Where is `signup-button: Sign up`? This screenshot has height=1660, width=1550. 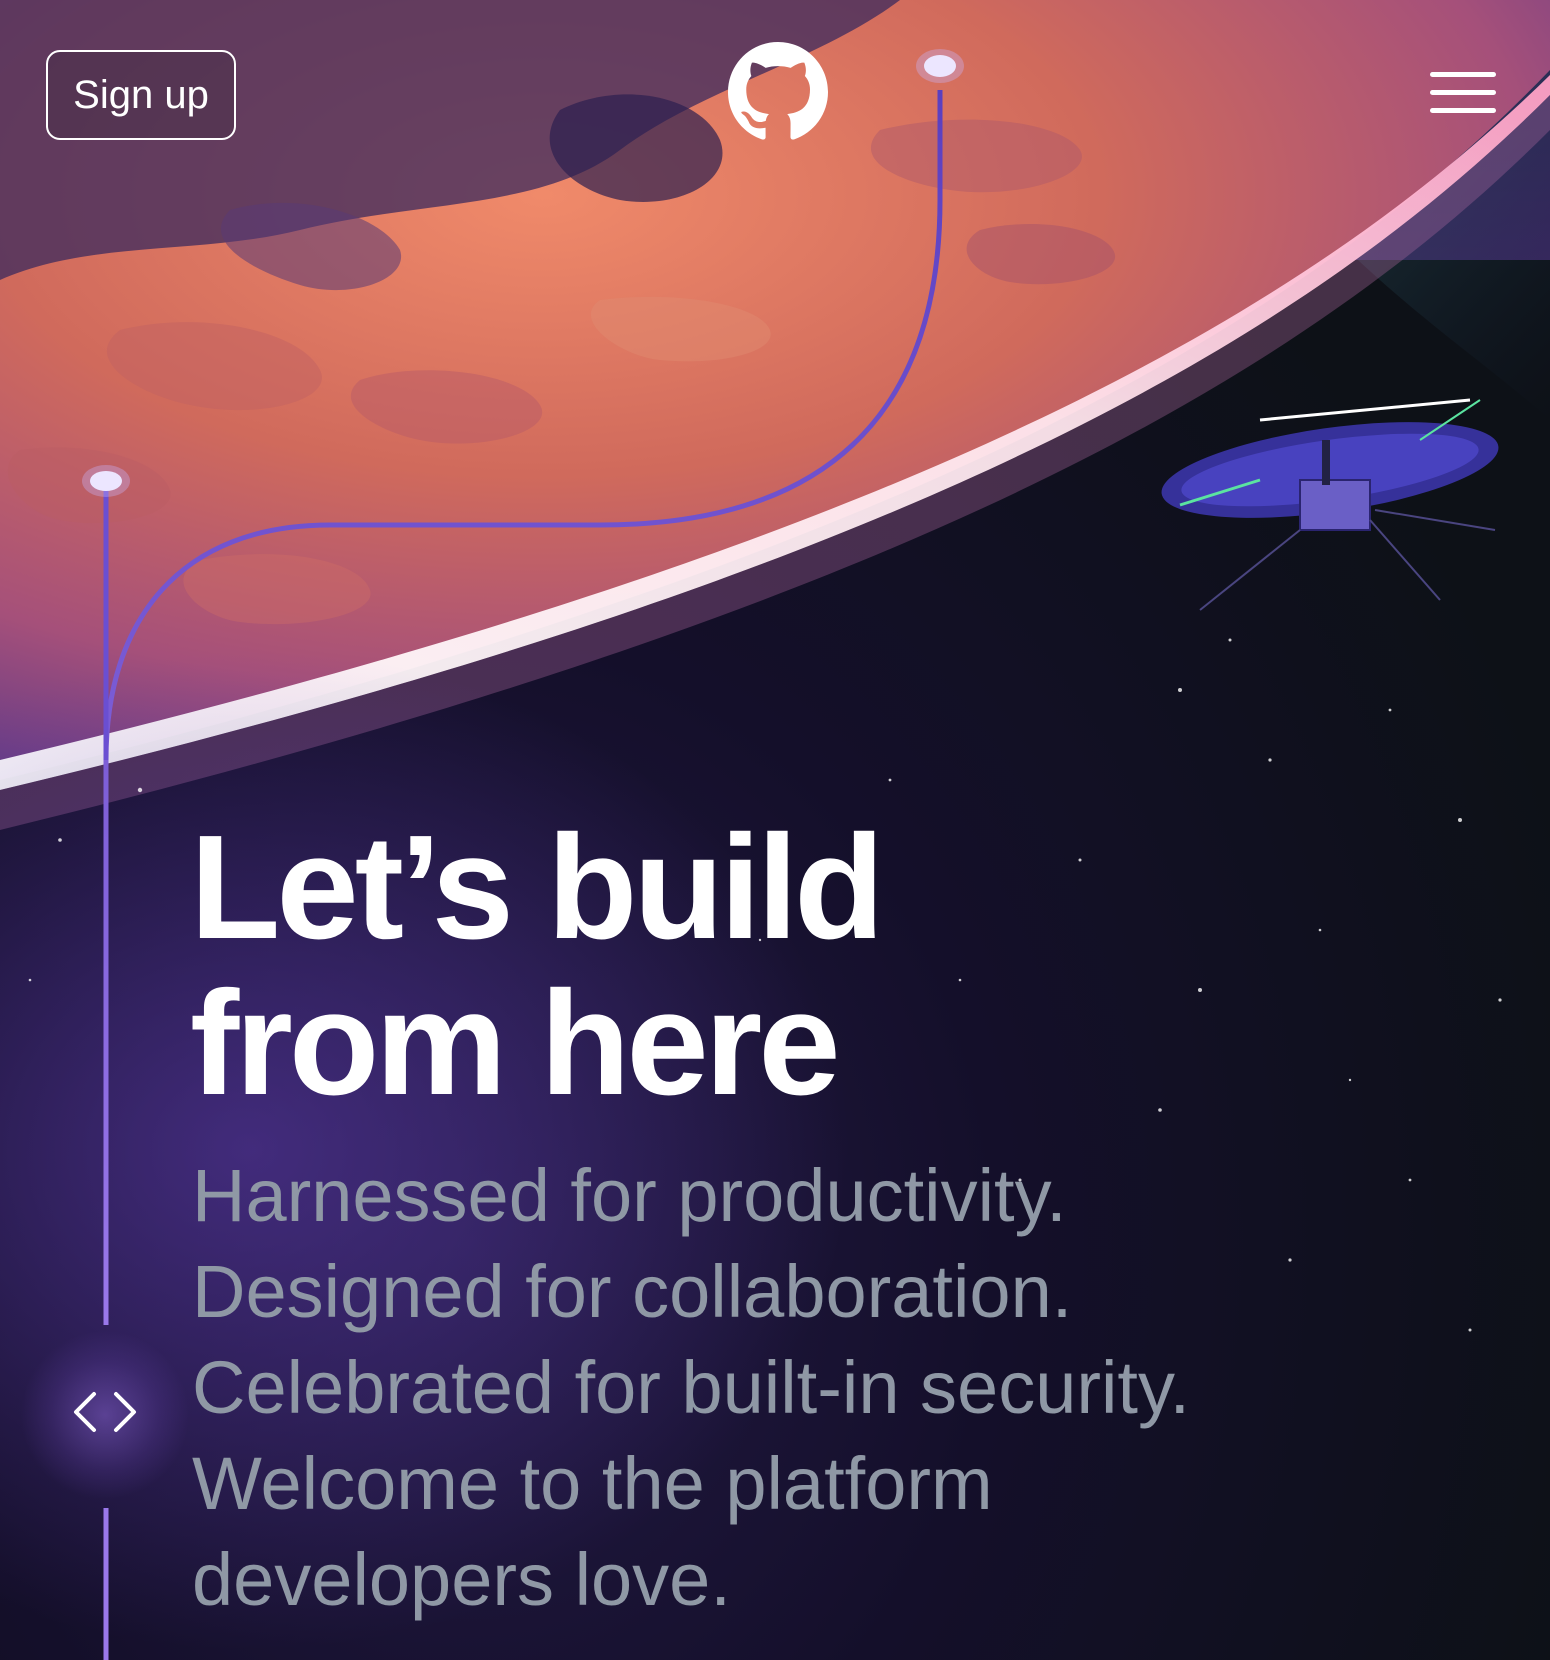
signup-button: Sign up is located at coordinates (141, 95).